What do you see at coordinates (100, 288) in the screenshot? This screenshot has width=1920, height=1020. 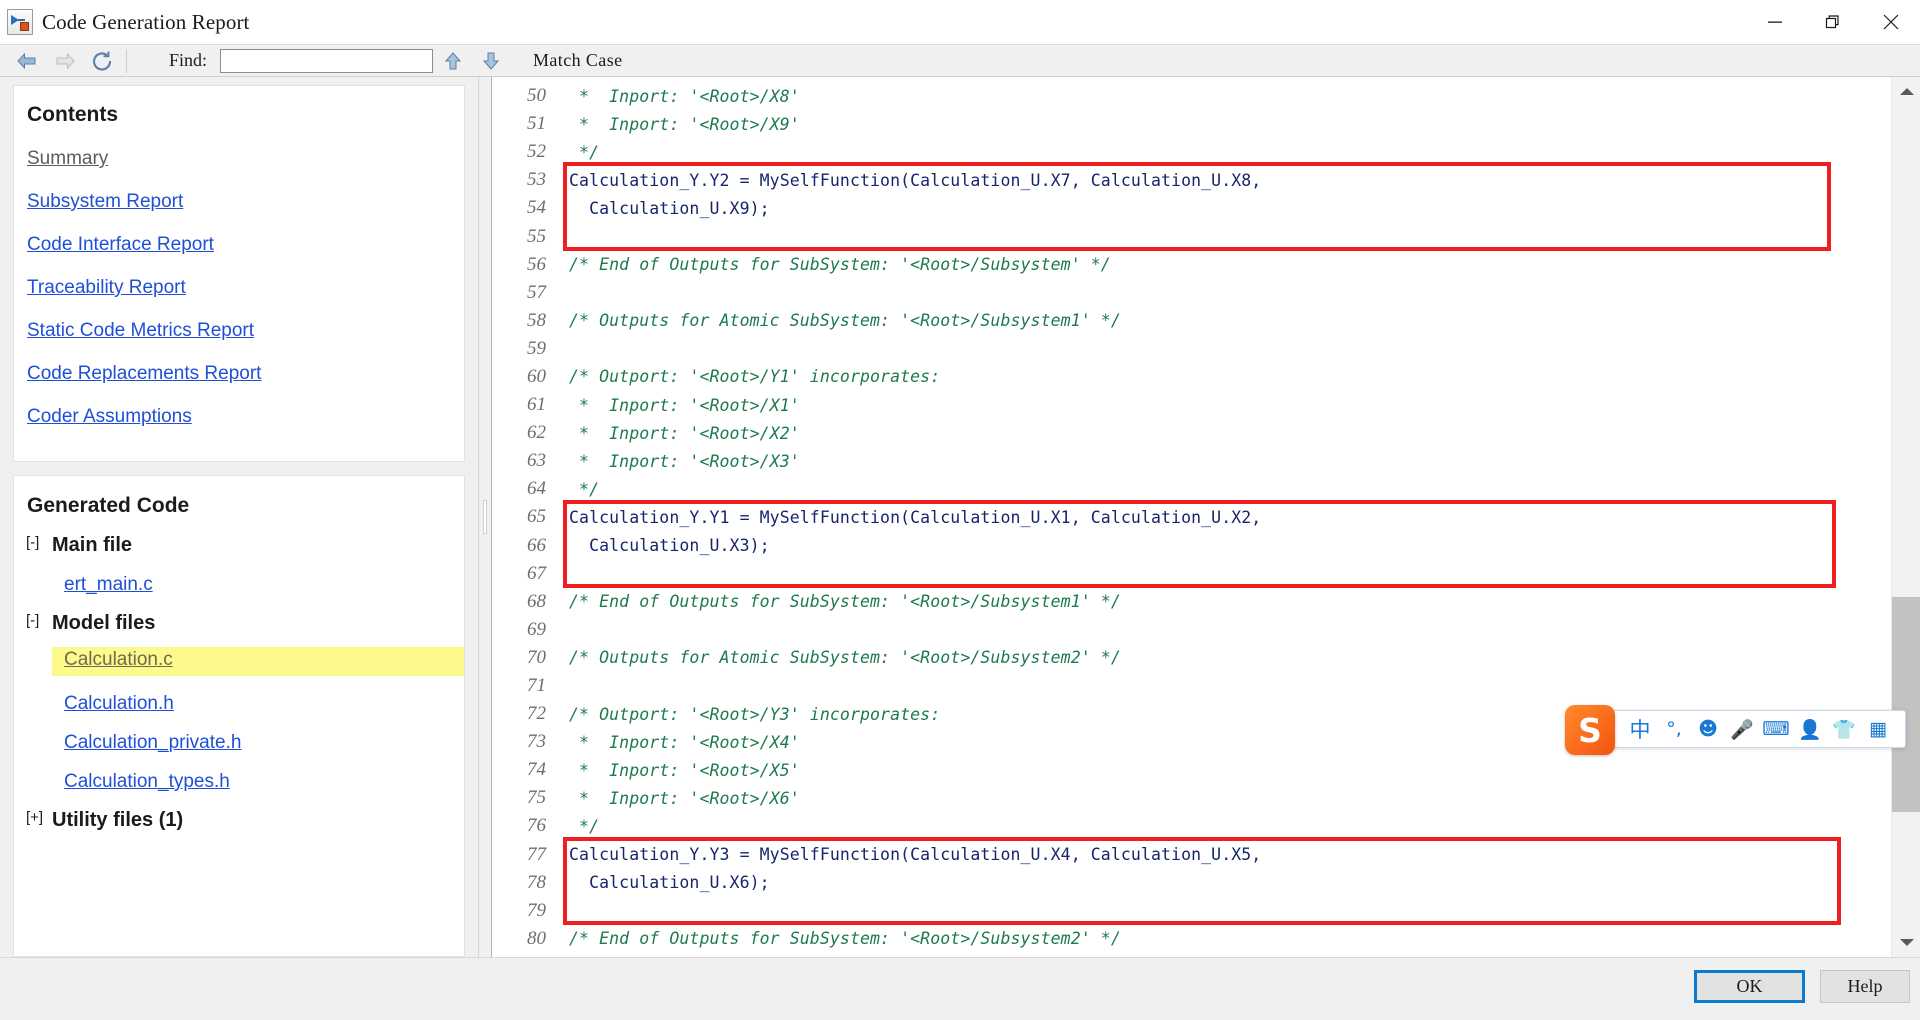 I see `sidebar-item-traceability-report: Traceability Report` at bounding box center [100, 288].